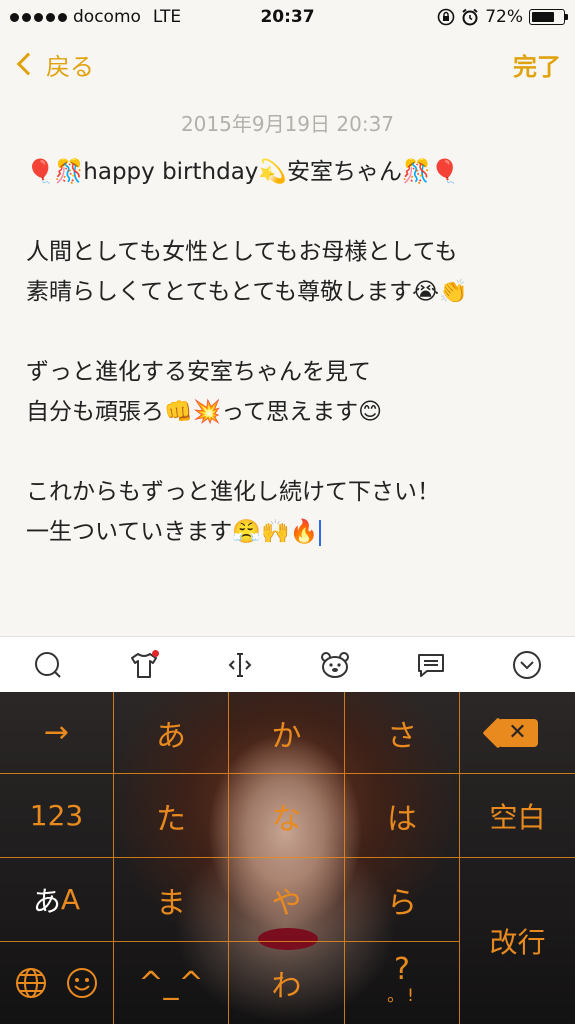  I want to click on emoji-icon, so click(82, 983).